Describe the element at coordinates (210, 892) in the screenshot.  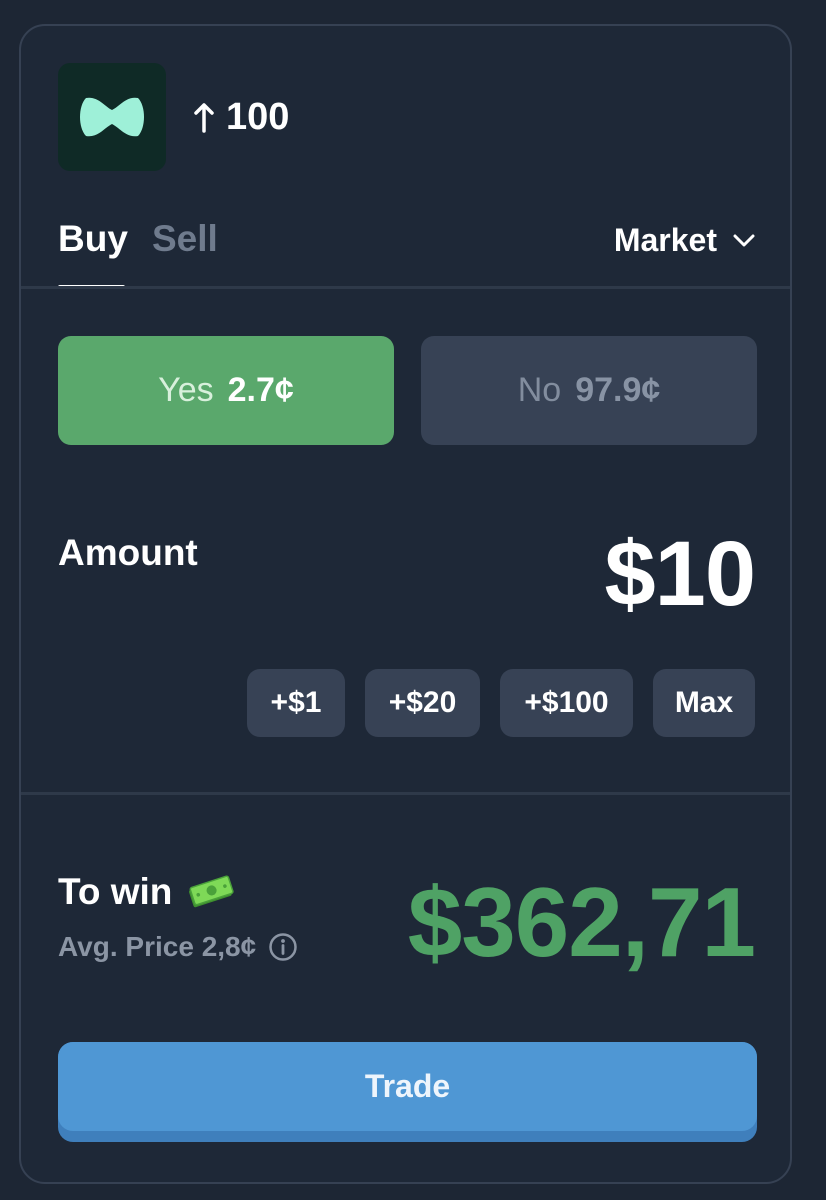
I see `money-icon` at that location.